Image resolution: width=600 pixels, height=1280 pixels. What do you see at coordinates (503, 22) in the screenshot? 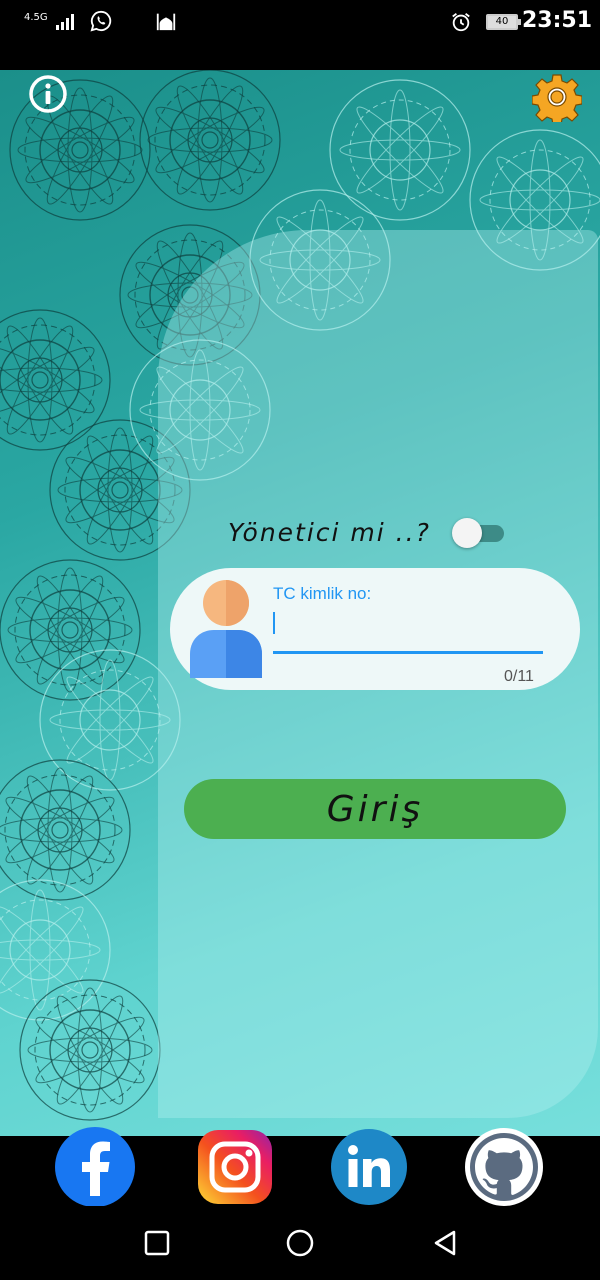
I see `battery-icon: 40` at bounding box center [503, 22].